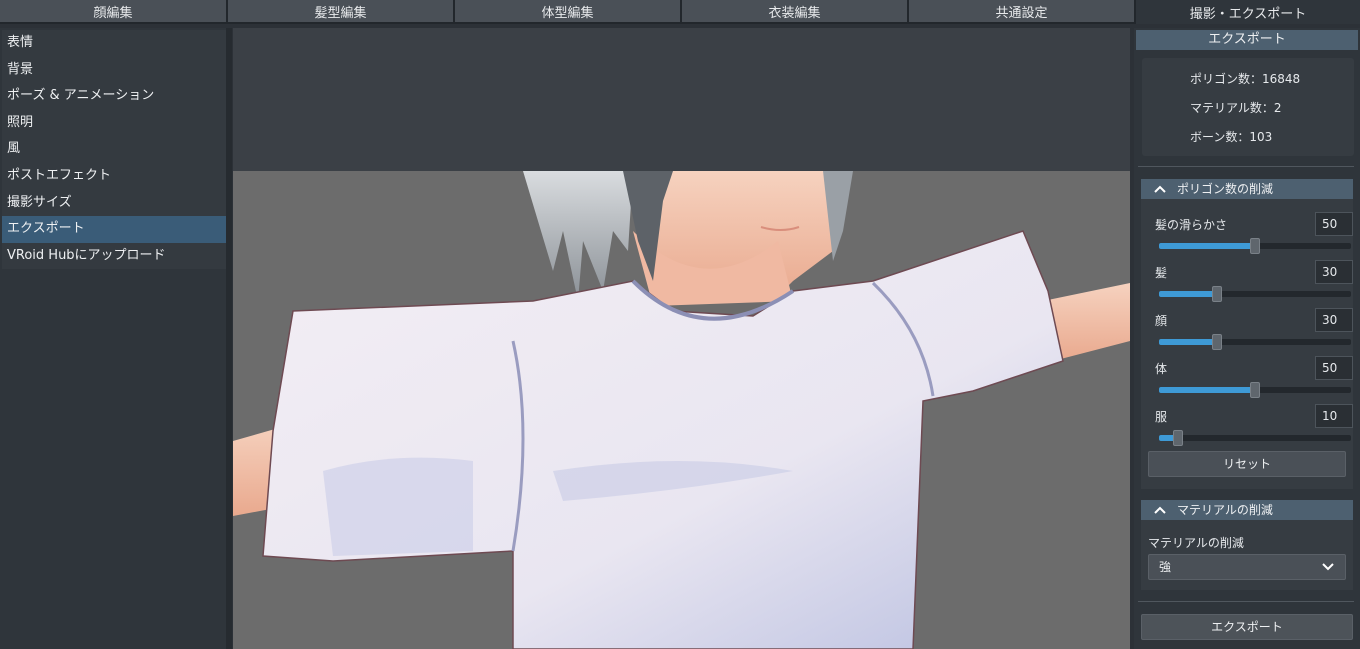  I want to click on tab-photo-export: 撮影・エクスポート, so click(1248, 12).